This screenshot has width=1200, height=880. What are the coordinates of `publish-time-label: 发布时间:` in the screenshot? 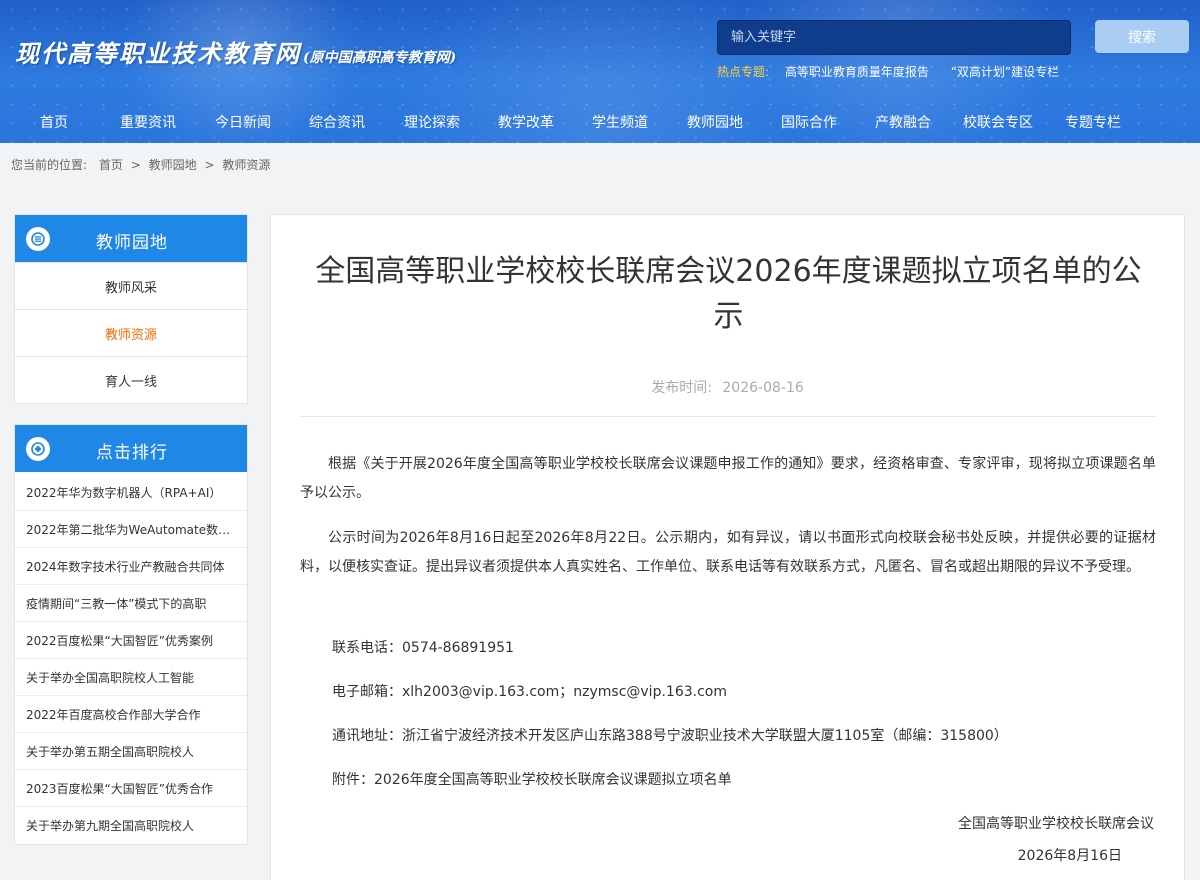 It's located at (681, 388).